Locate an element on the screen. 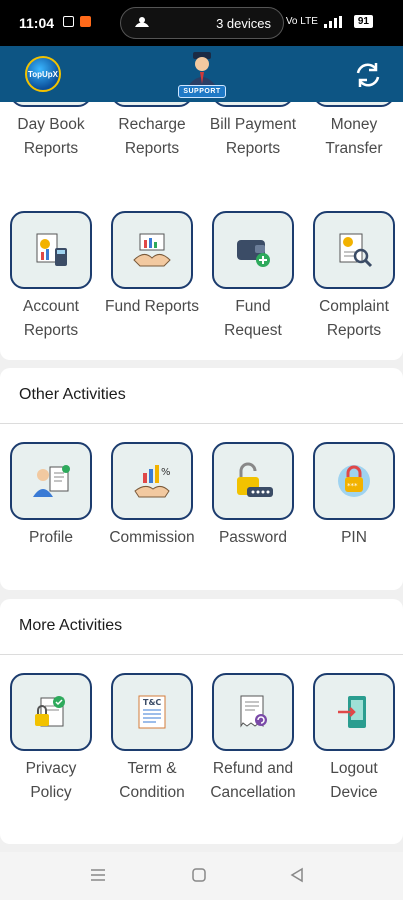 This screenshot has height=900, width=403. privacy-policy-icon is located at coordinates (51, 712).